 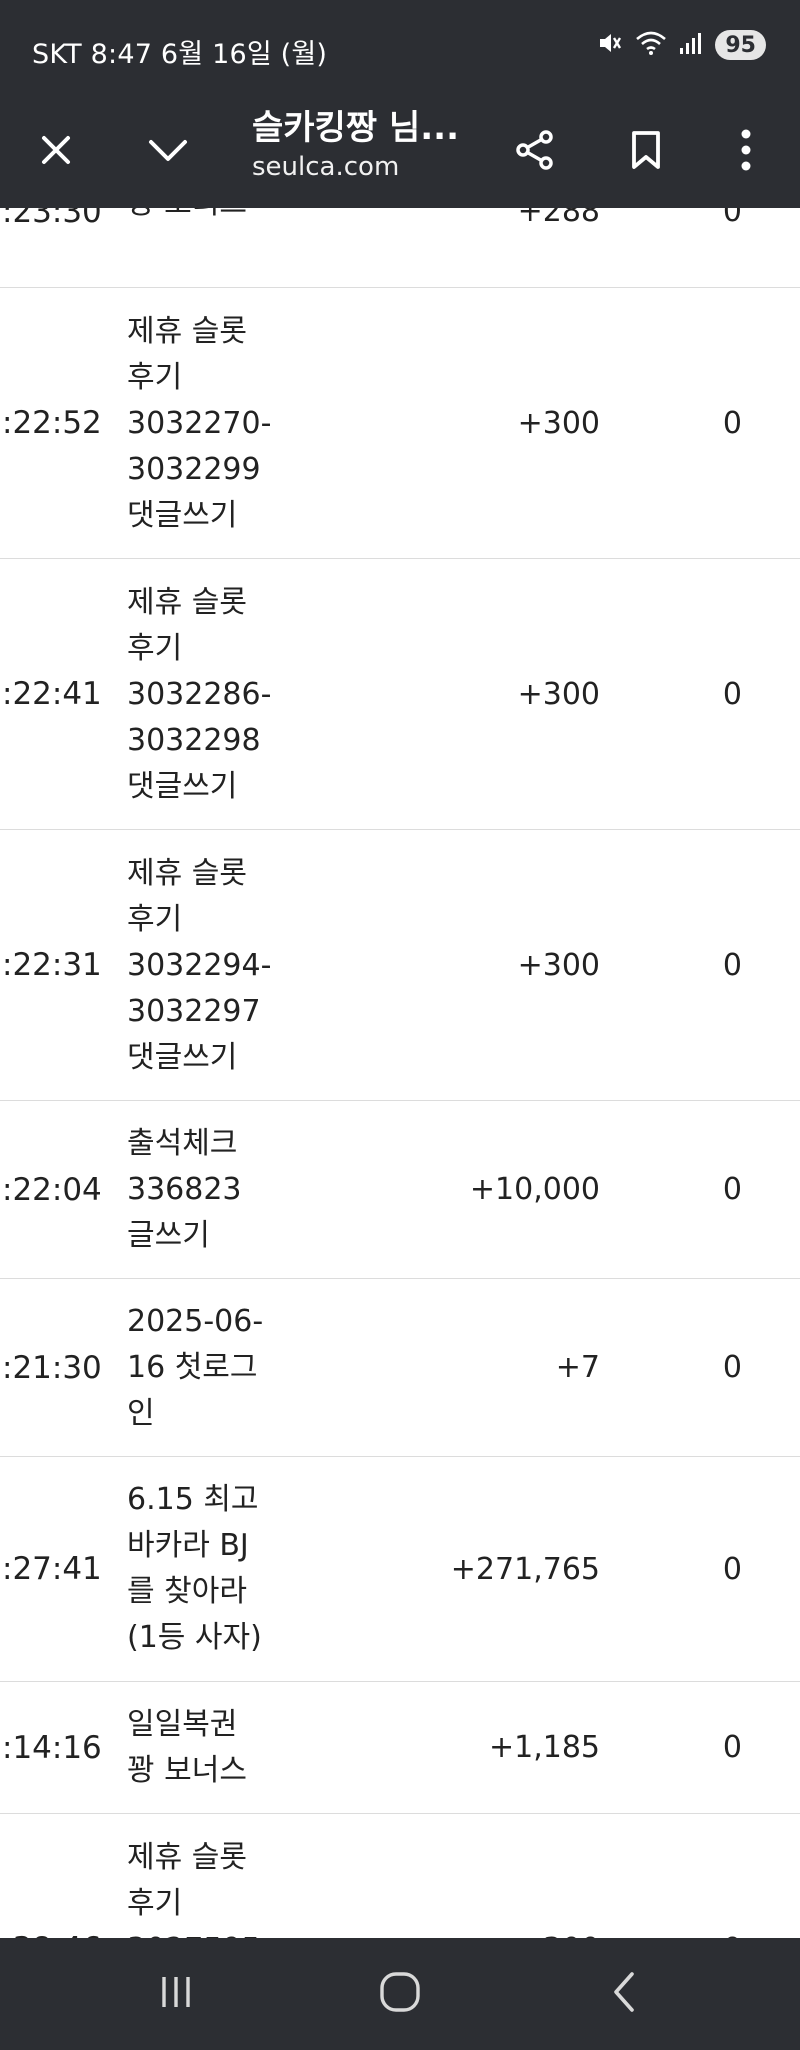 I want to click on row-description-line: 336823, so click(x=184, y=1189).